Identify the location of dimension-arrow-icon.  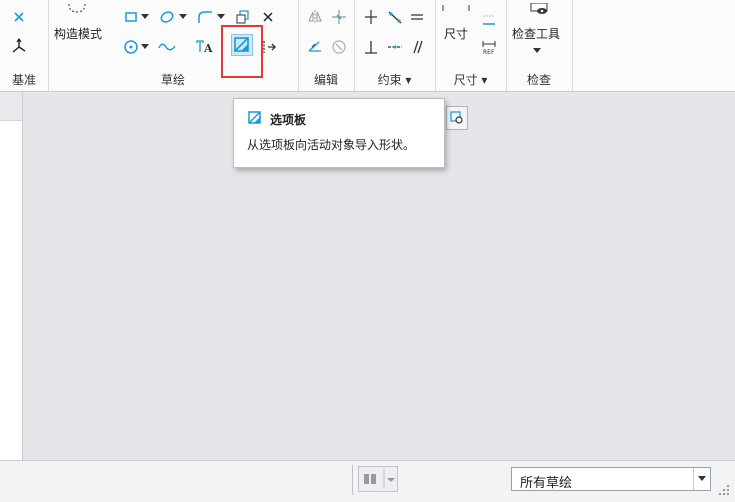
(456, 9).